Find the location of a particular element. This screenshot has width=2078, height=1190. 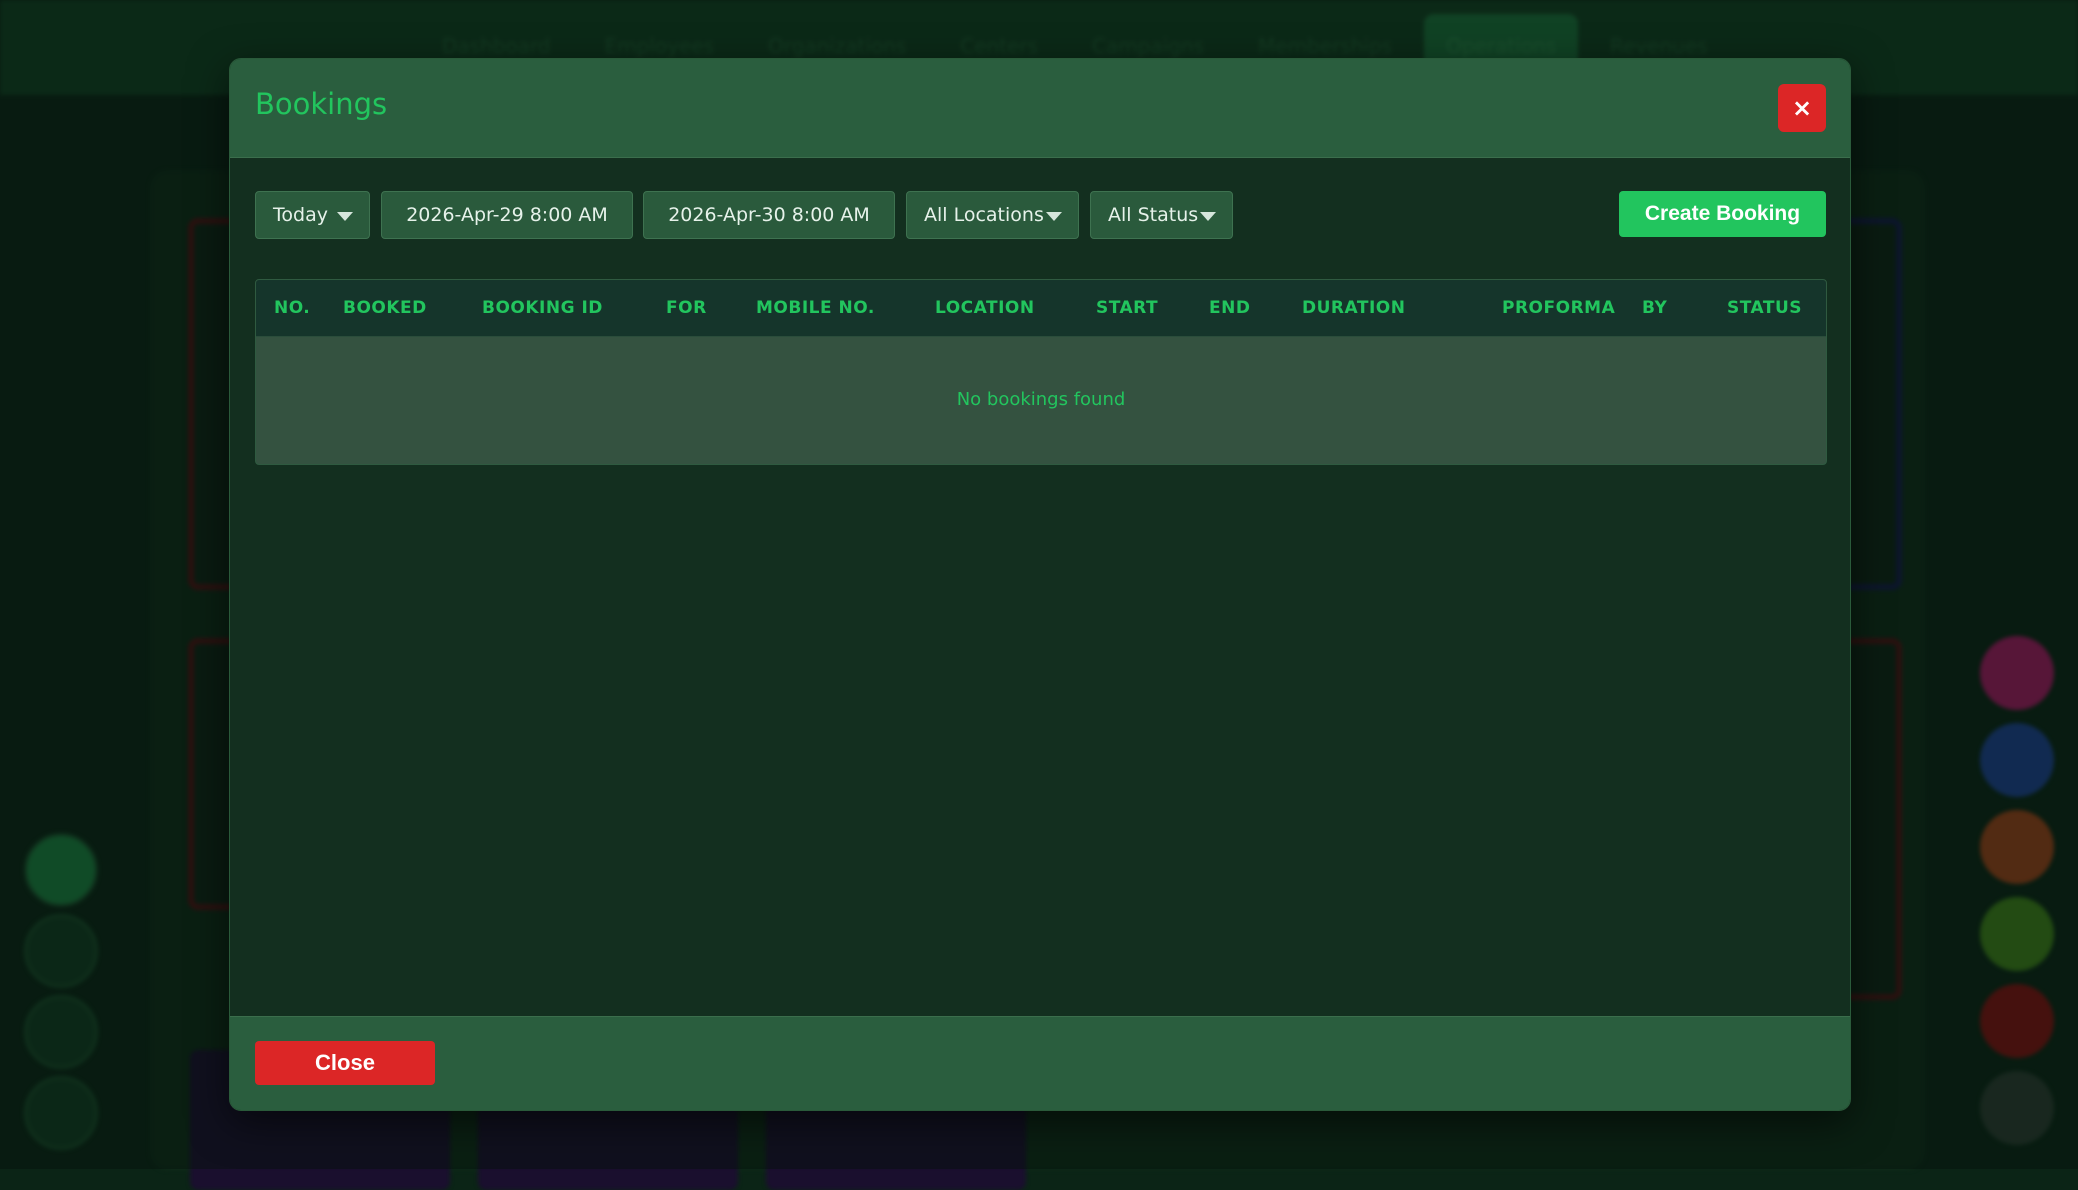

column-header-for: FOR is located at coordinates (686, 308).